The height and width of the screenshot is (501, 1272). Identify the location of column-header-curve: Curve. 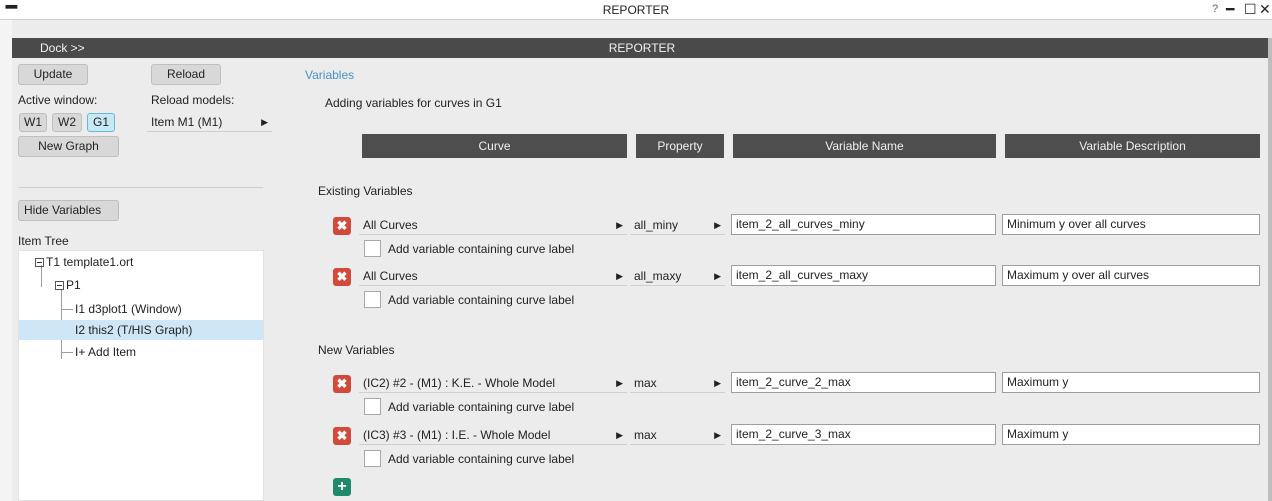
(494, 146).